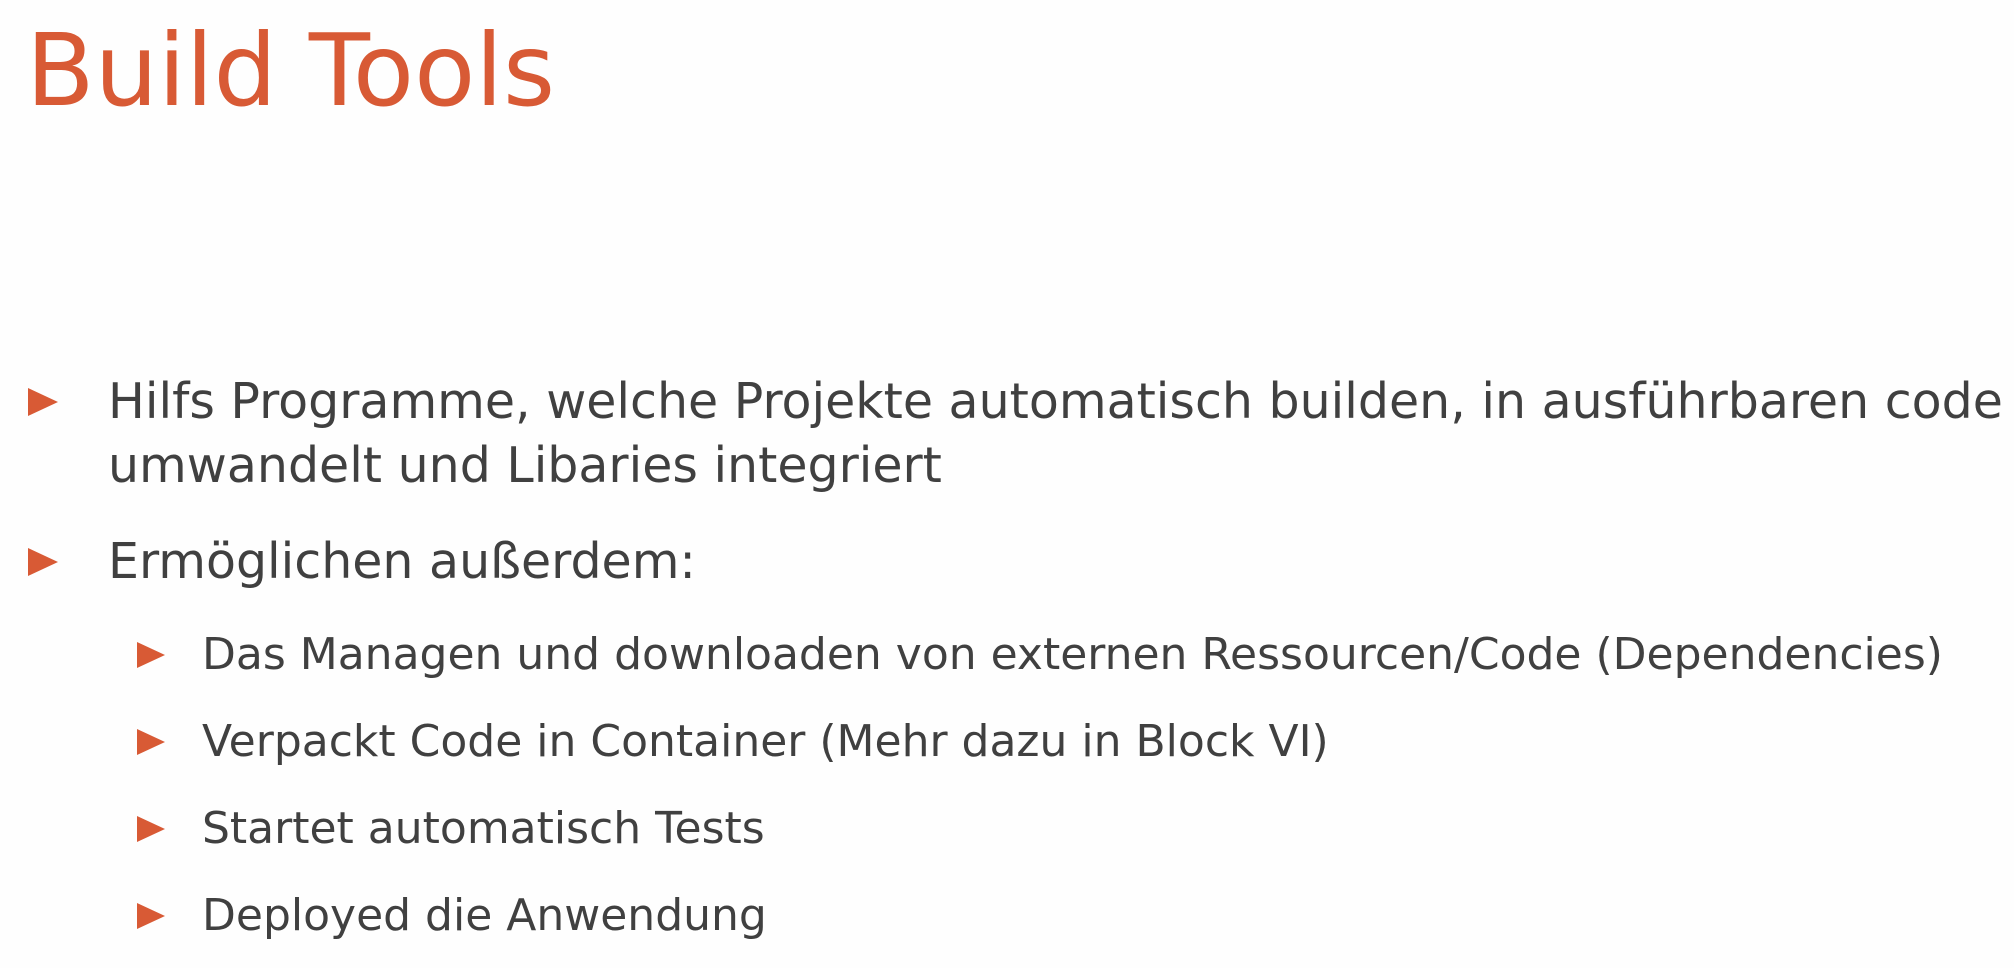  What do you see at coordinates (525, 465) in the screenshot?
I see `bullet-text-line: umwandelt und Libaries integriert` at bounding box center [525, 465].